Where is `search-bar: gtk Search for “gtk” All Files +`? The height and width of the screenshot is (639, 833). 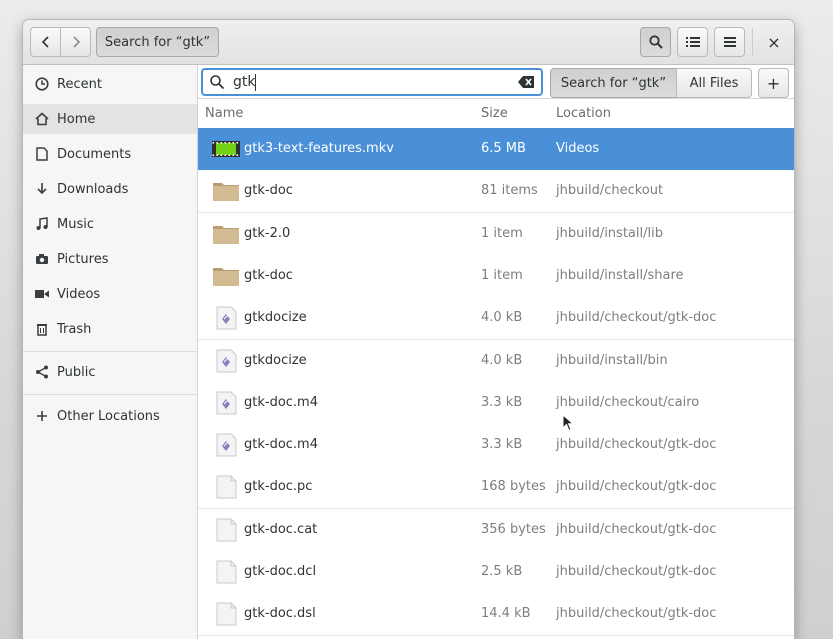
search-bar: gtk Search for “gtk” All Files + is located at coordinates (496, 82).